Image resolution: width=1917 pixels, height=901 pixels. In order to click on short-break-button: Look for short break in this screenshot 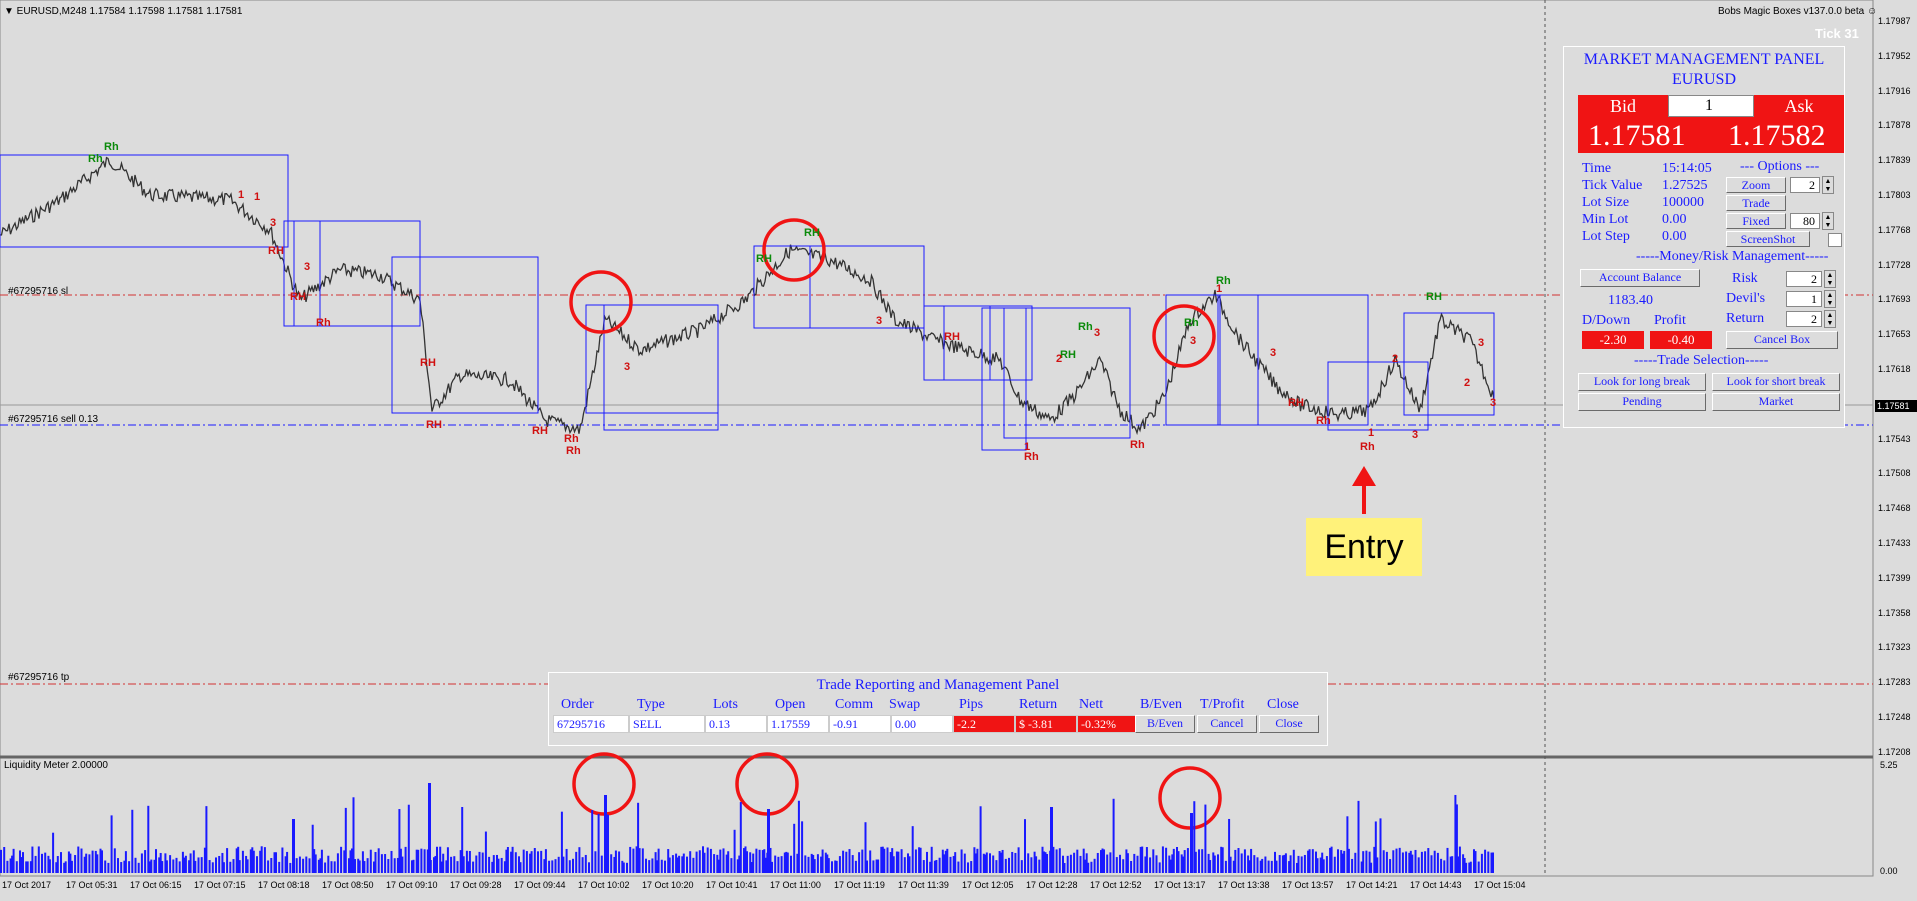, I will do `click(1776, 382)`.